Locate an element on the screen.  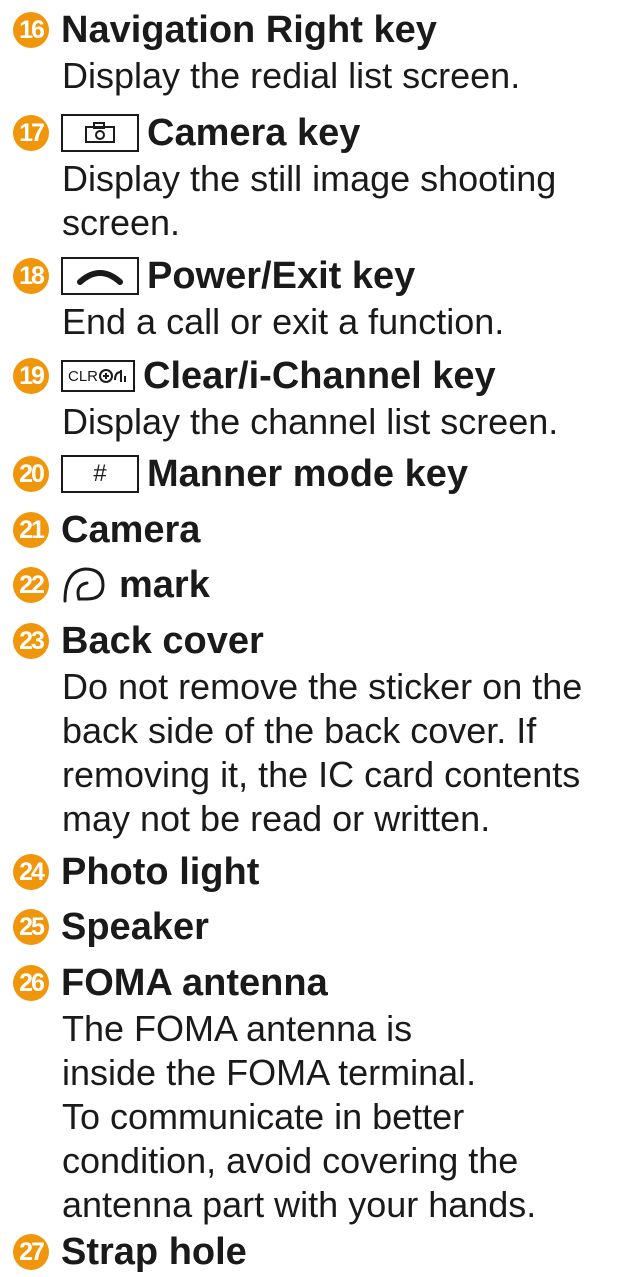
entry-description: Display the still image shooting screen. is located at coordinates (309, 200).